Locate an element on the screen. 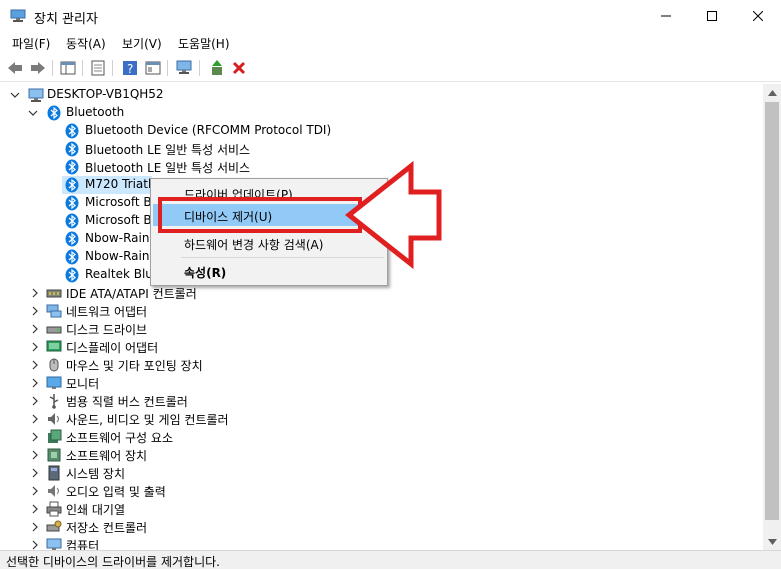 The width and height of the screenshot is (781, 570). tree-category: 저장소 컨트롤러 is located at coordinates (381, 527).